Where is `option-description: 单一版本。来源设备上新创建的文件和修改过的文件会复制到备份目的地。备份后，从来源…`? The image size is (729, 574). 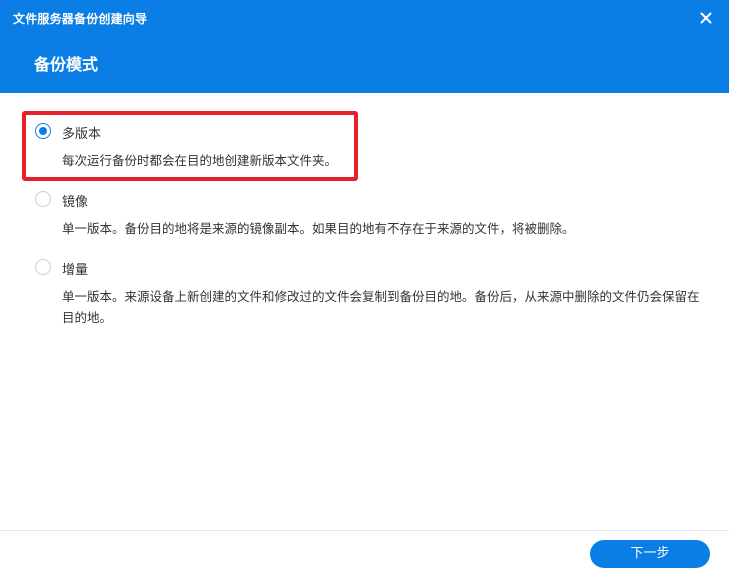 option-description: 单一版本。来源设备上新创建的文件和修改过的文件会复制到备份目的地。备份后，从来源… is located at coordinates (381, 307).